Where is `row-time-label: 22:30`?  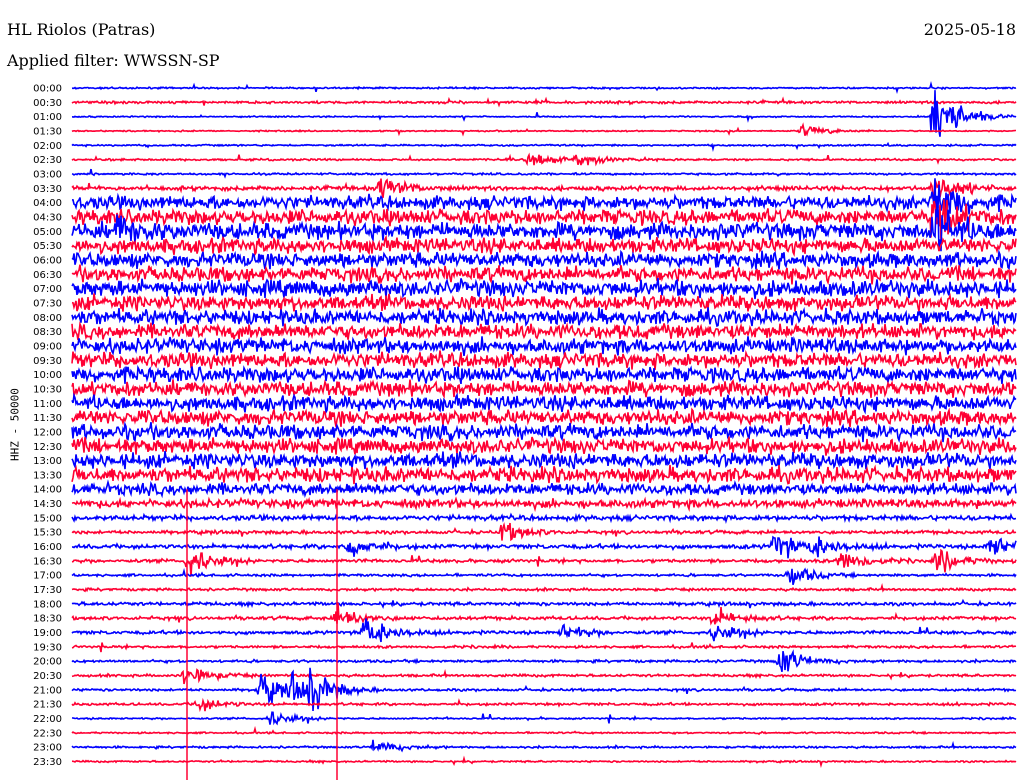
row-time-label: 22:30 is located at coordinates (47, 733).